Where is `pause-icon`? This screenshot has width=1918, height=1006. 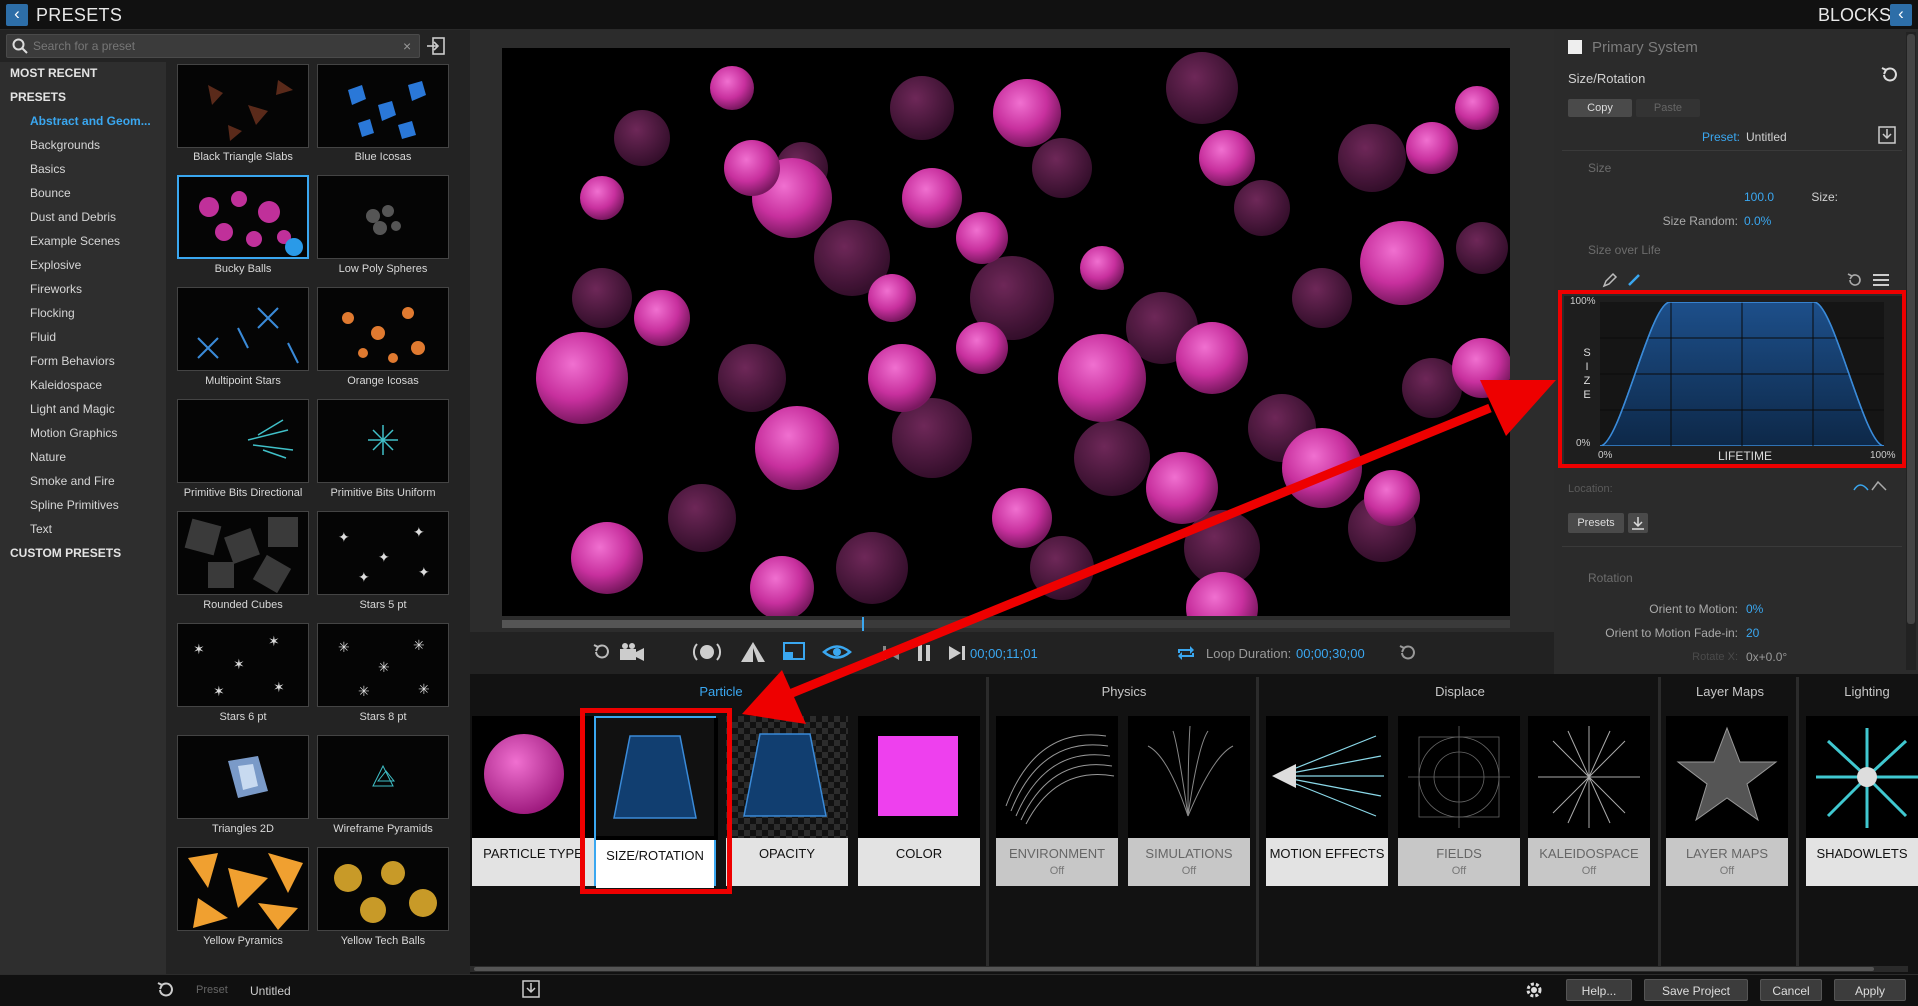 pause-icon is located at coordinates (924, 653).